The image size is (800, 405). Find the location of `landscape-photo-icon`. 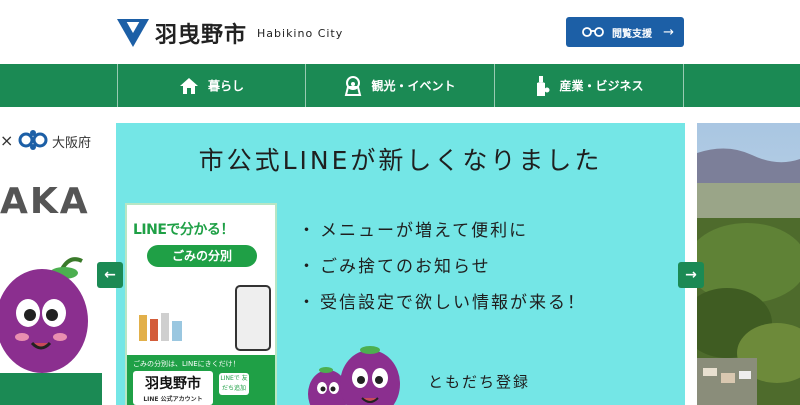

landscape-photo-icon is located at coordinates (748, 264).